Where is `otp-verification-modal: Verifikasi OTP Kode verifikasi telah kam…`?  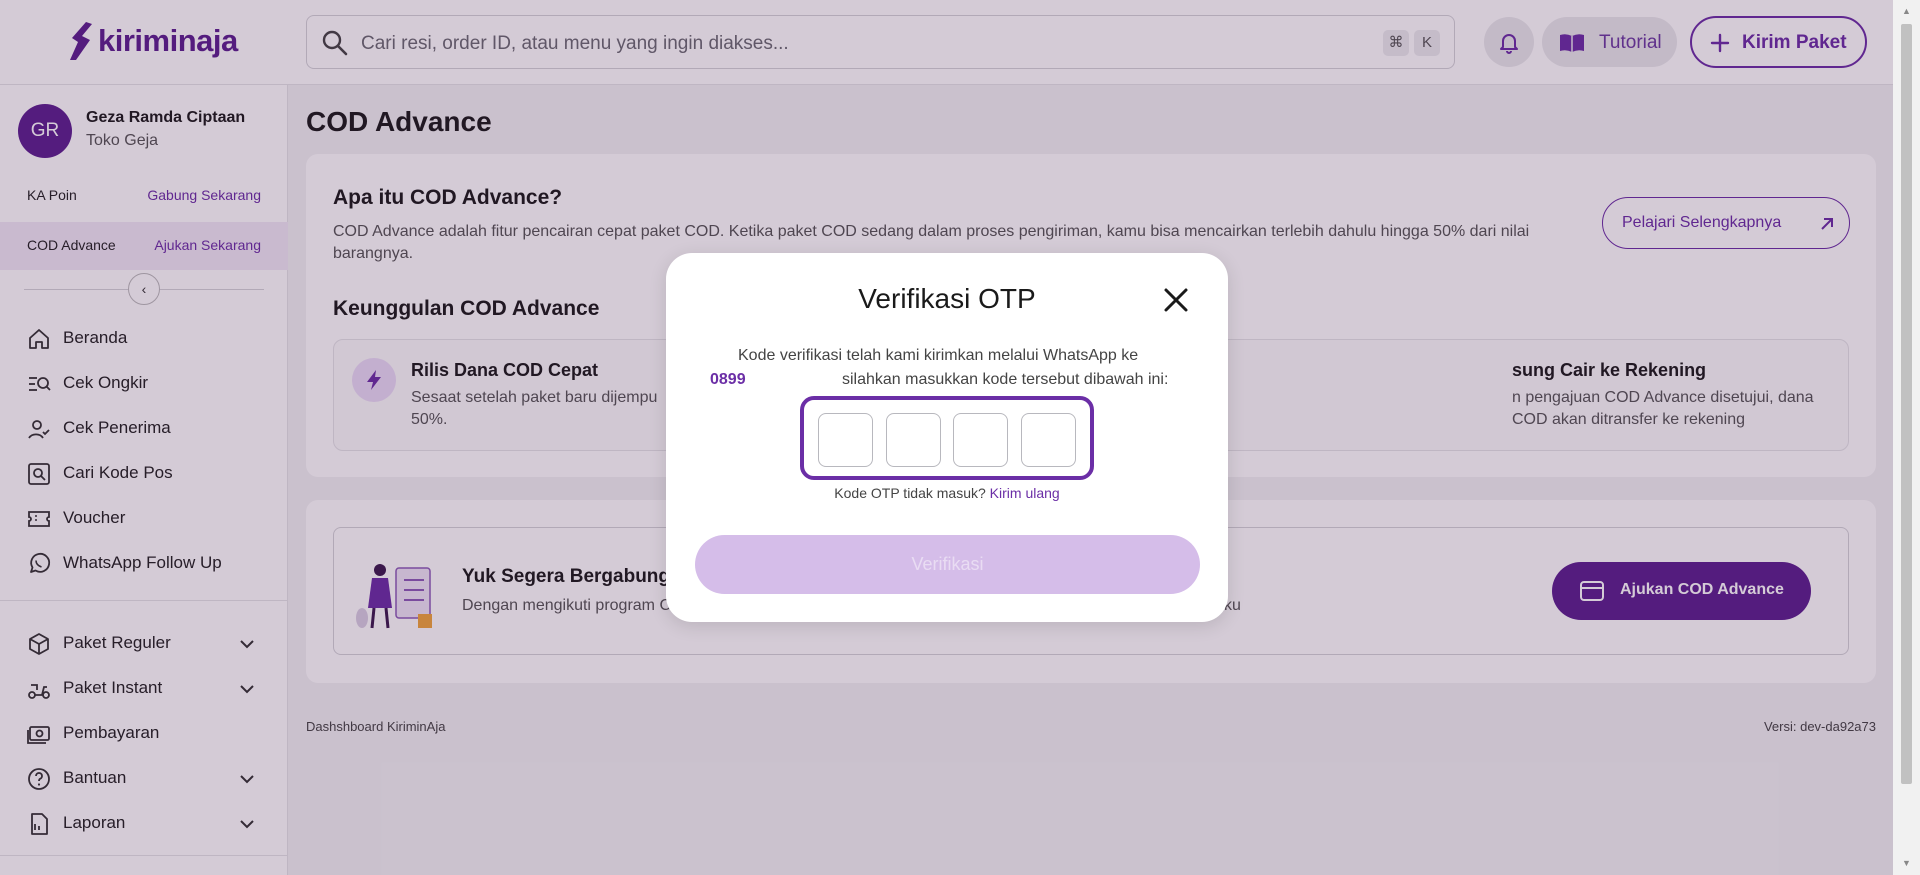
otp-verification-modal: Verifikasi OTP Kode verifikasi telah kam… is located at coordinates (947, 437).